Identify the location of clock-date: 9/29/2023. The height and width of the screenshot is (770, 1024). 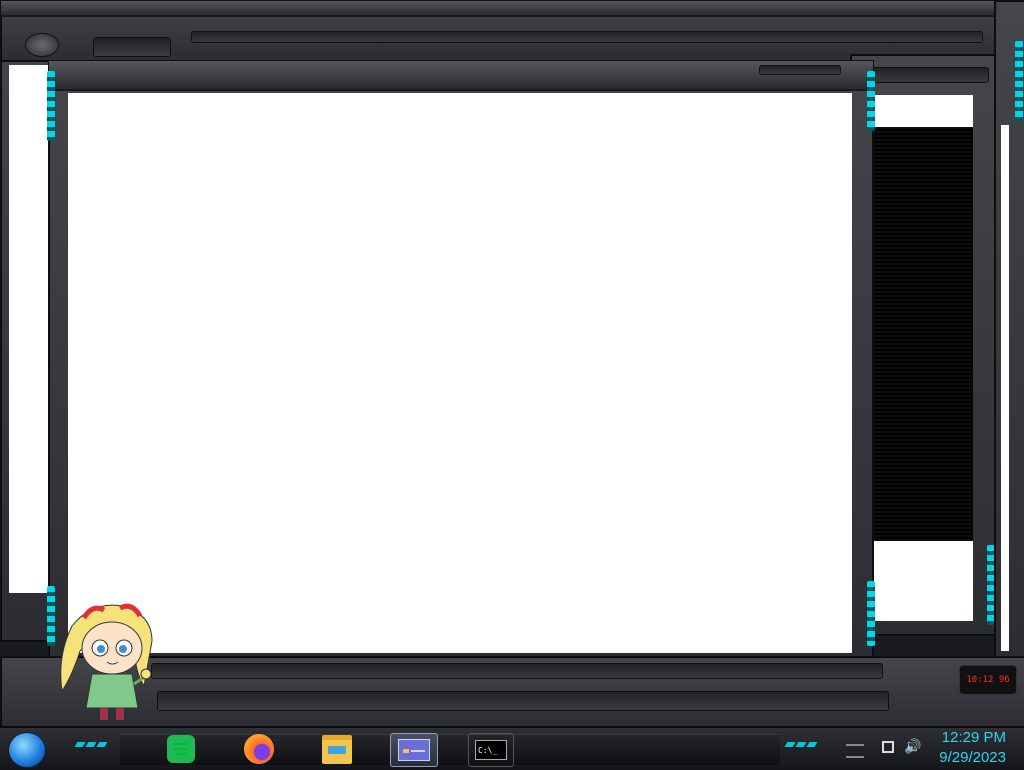
(972, 757).